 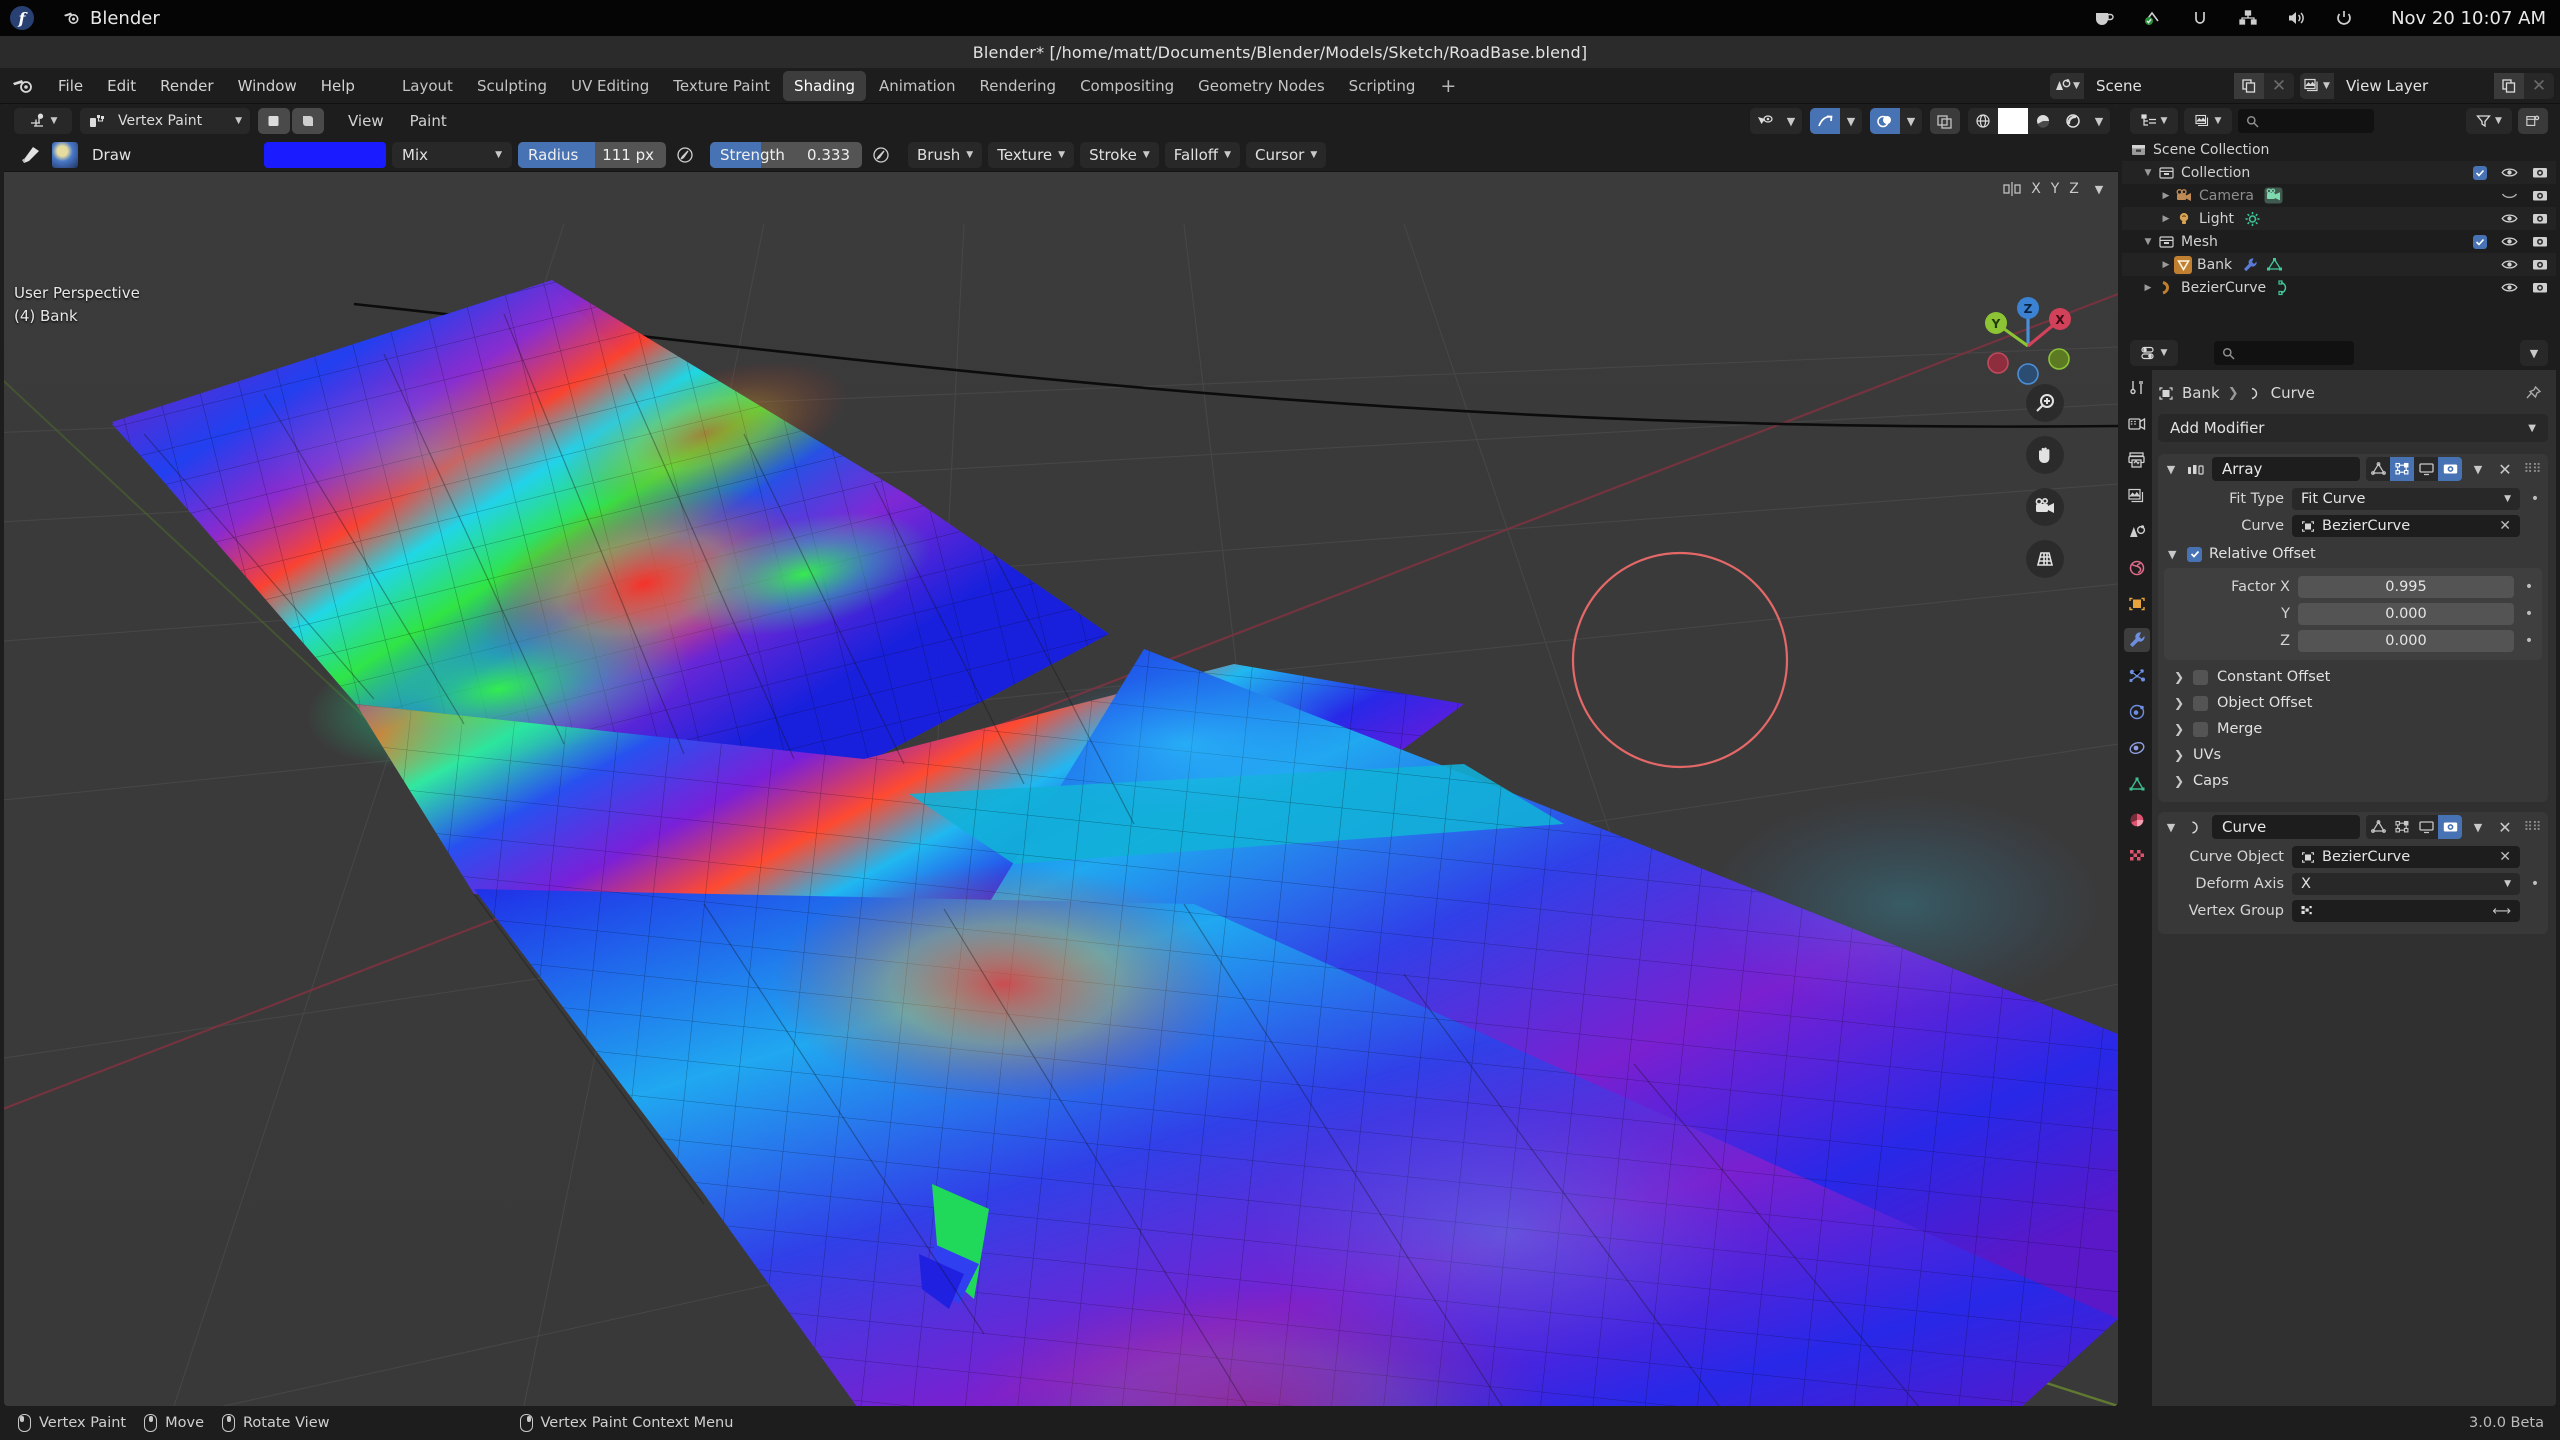 What do you see at coordinates (786, 154) in the screenshot?
I see `strength-slider: Strength 0.333` at bounding box center [786, 154].